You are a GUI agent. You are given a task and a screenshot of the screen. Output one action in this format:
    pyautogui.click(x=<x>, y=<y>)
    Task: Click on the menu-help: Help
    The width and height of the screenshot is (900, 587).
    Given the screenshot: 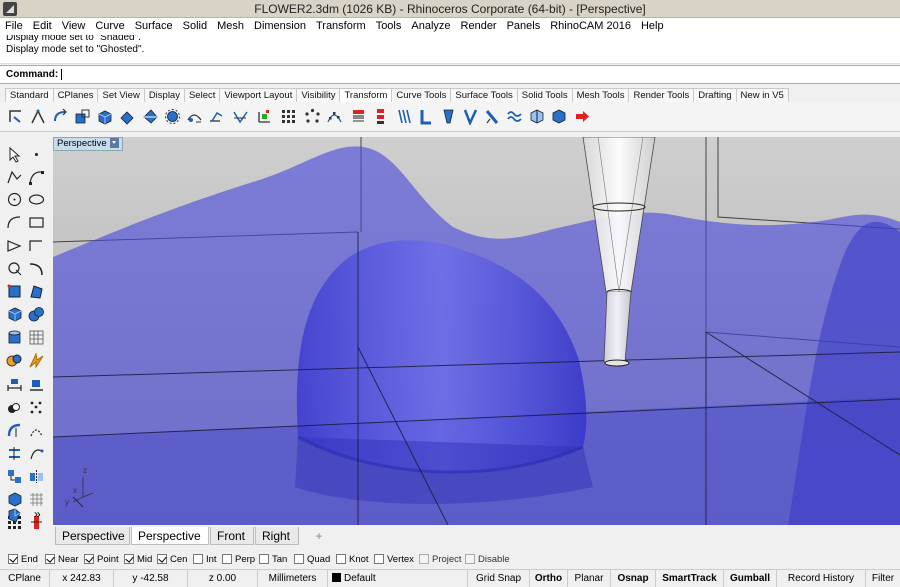 What is the action you would take?
    pyautogui.click(x=652, y=26)
    